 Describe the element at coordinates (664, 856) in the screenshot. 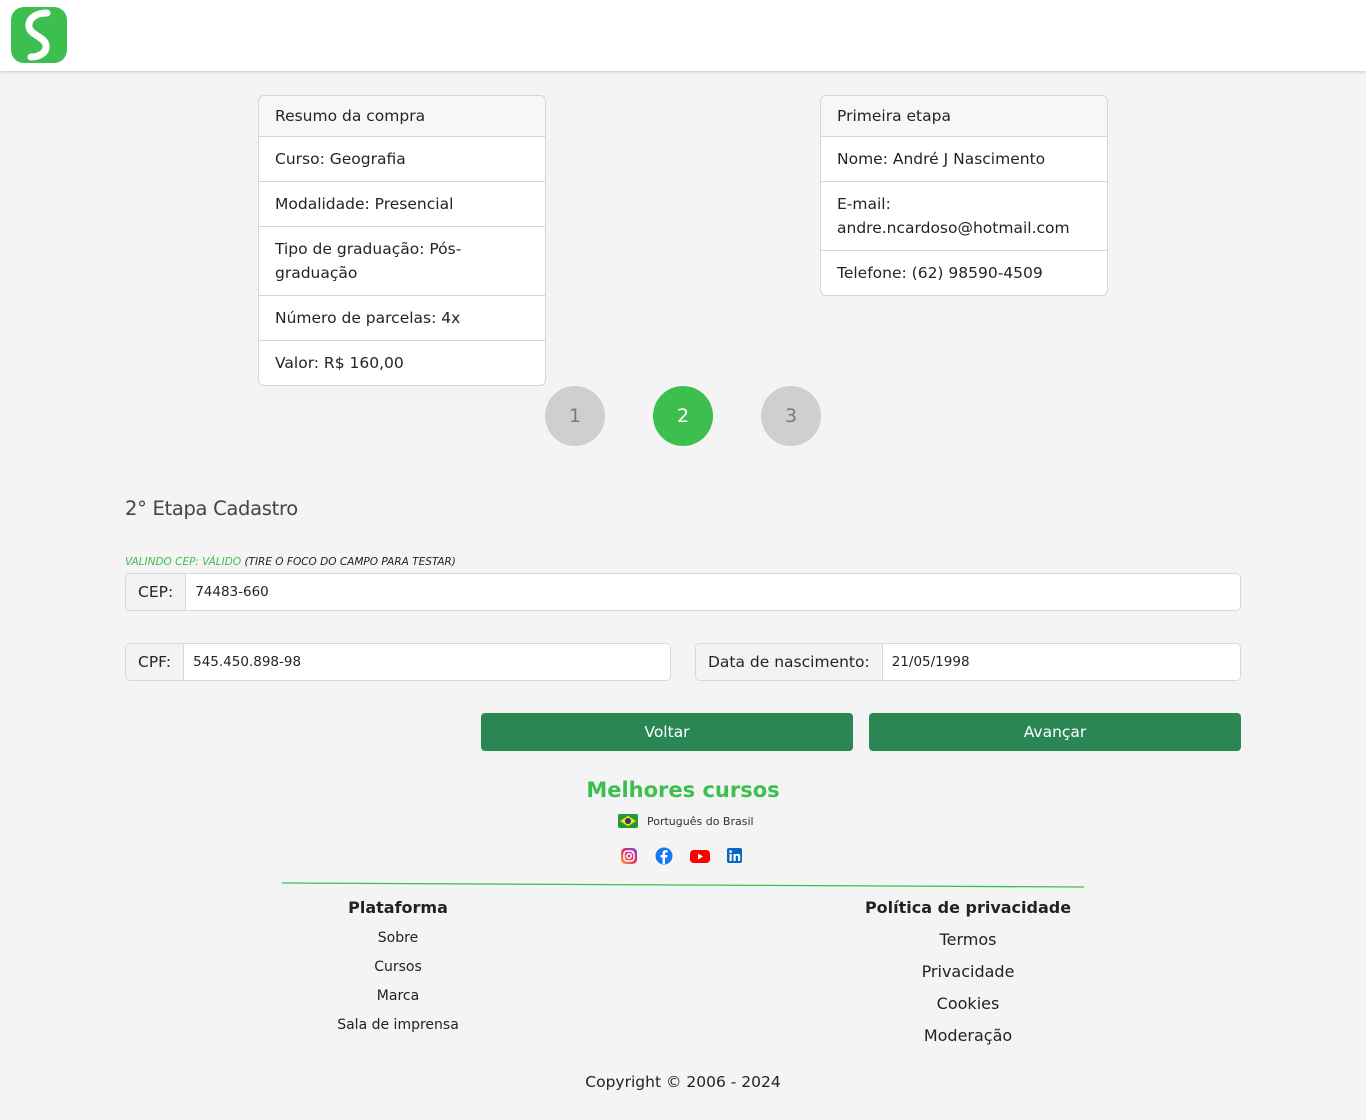

I see `facebook-icon` at that location.